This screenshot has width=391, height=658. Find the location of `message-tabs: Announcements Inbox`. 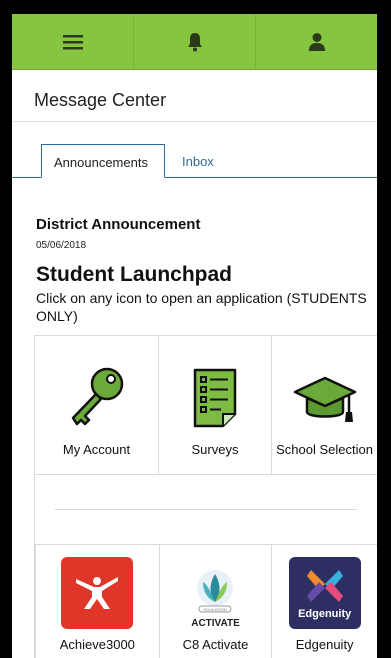

message-tabs: Announcements Inbox is located at coordinates (194, 161).